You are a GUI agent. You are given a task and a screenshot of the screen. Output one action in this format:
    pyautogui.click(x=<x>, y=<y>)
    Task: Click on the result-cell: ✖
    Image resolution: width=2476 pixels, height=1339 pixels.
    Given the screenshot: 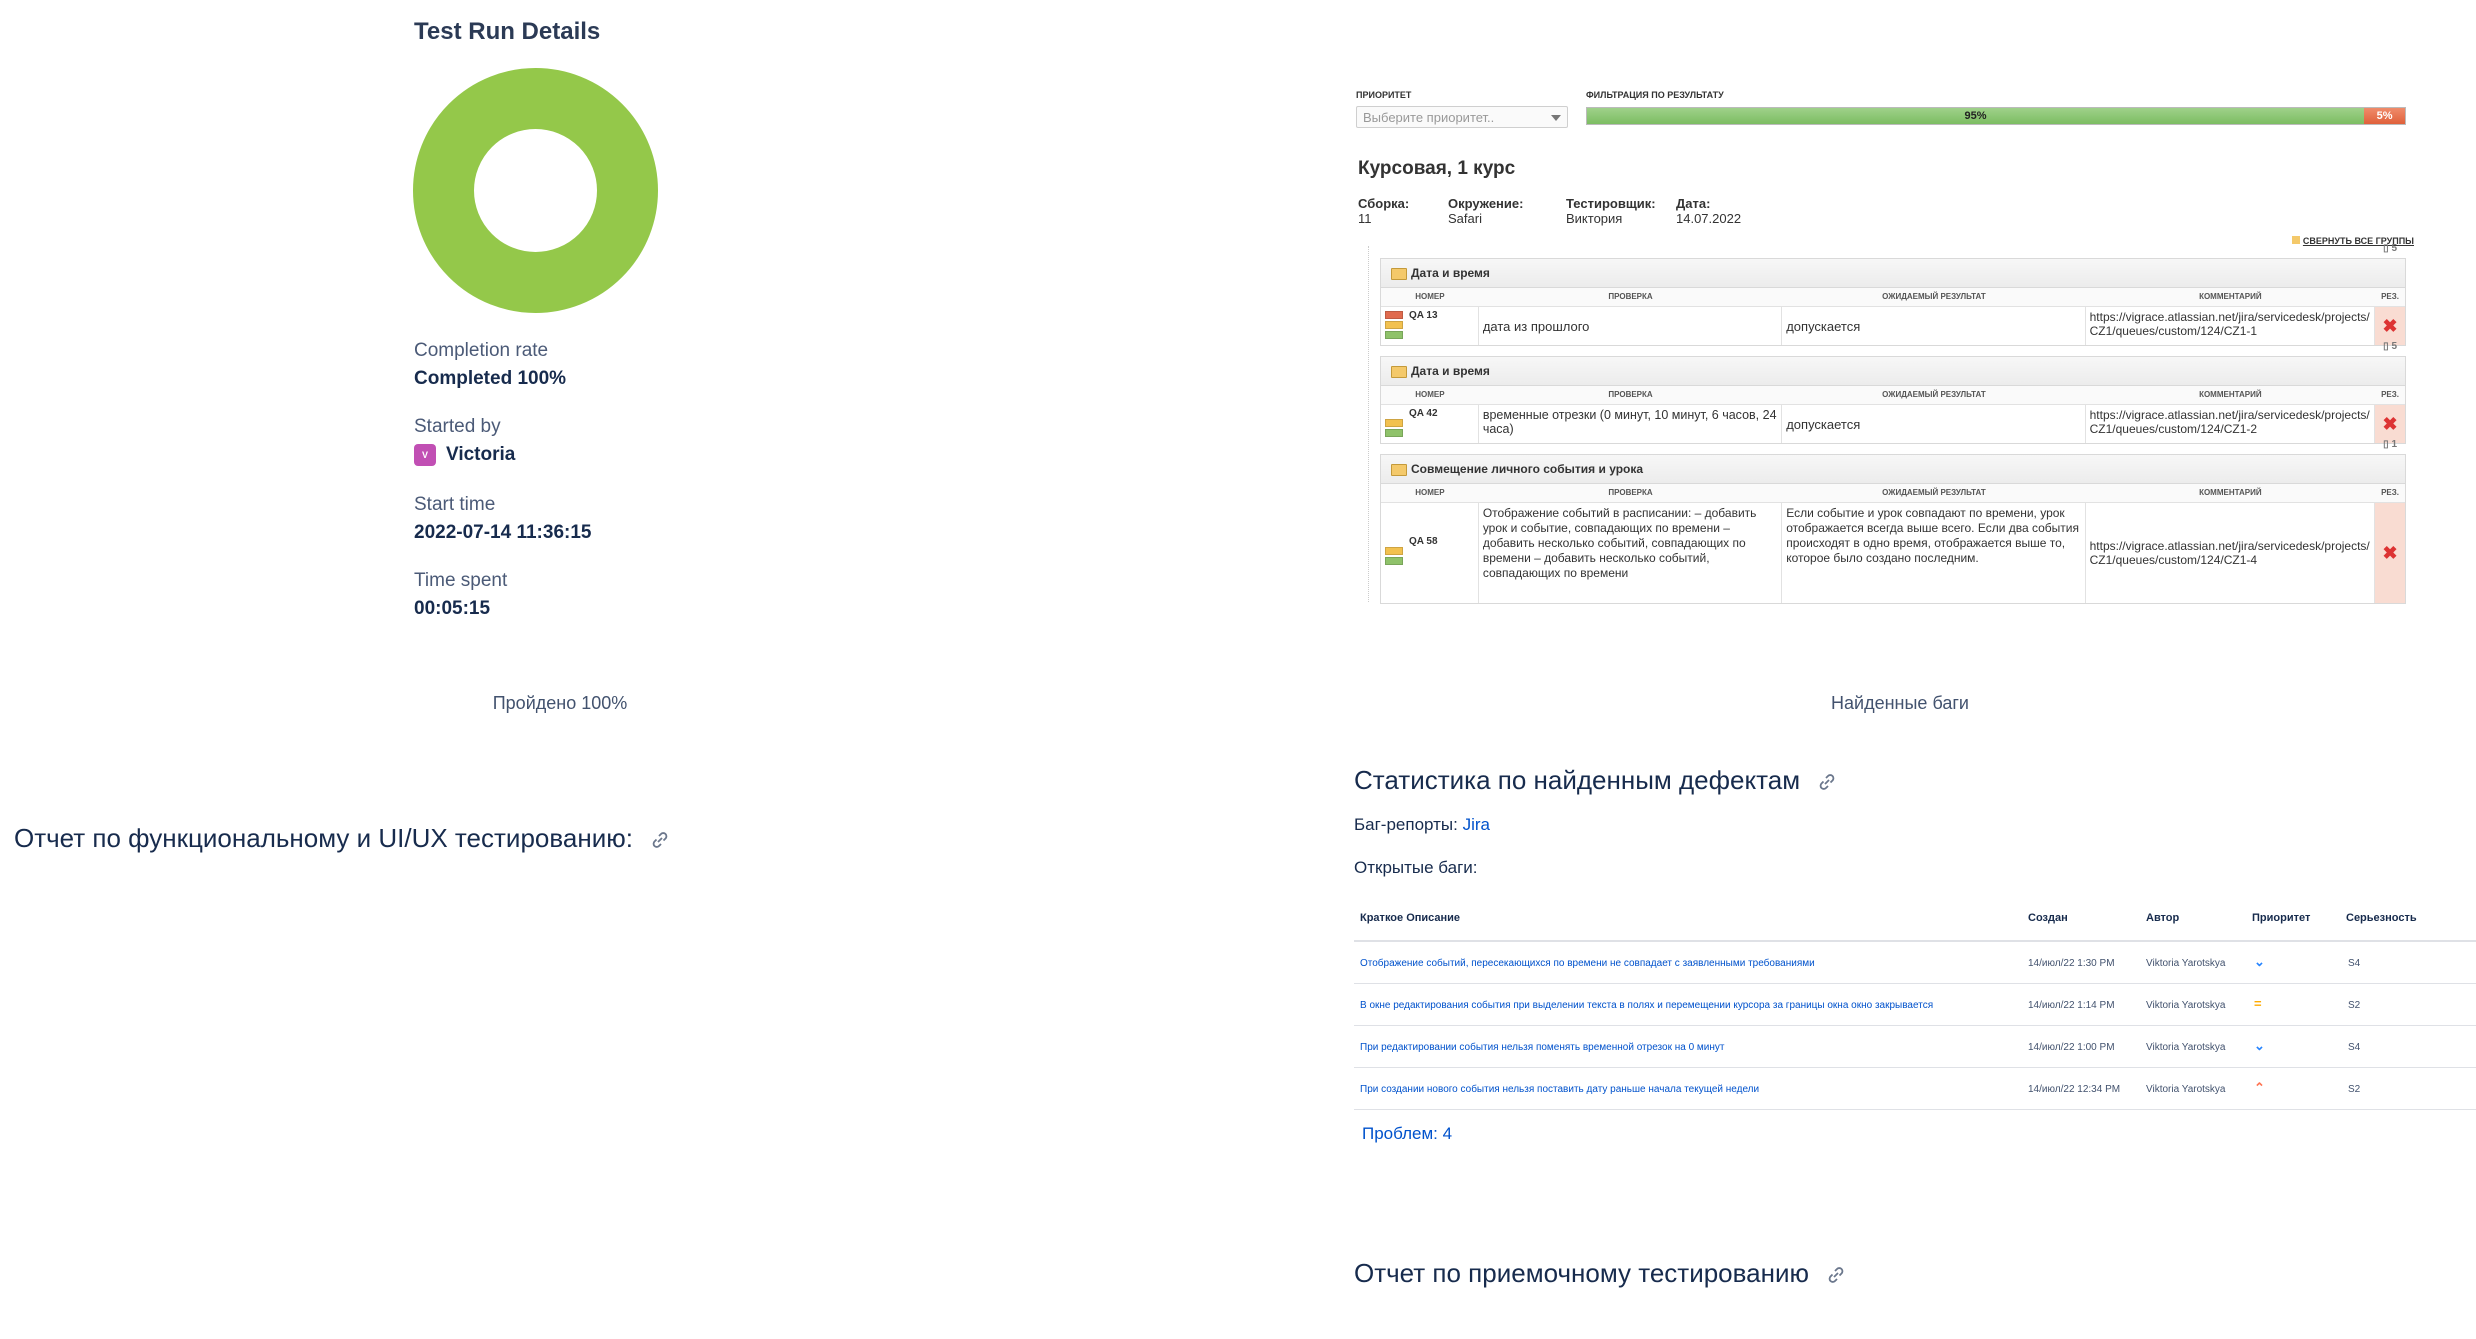 What is the action you would take?
    pyautogui.click(x=2390, y=424)
    